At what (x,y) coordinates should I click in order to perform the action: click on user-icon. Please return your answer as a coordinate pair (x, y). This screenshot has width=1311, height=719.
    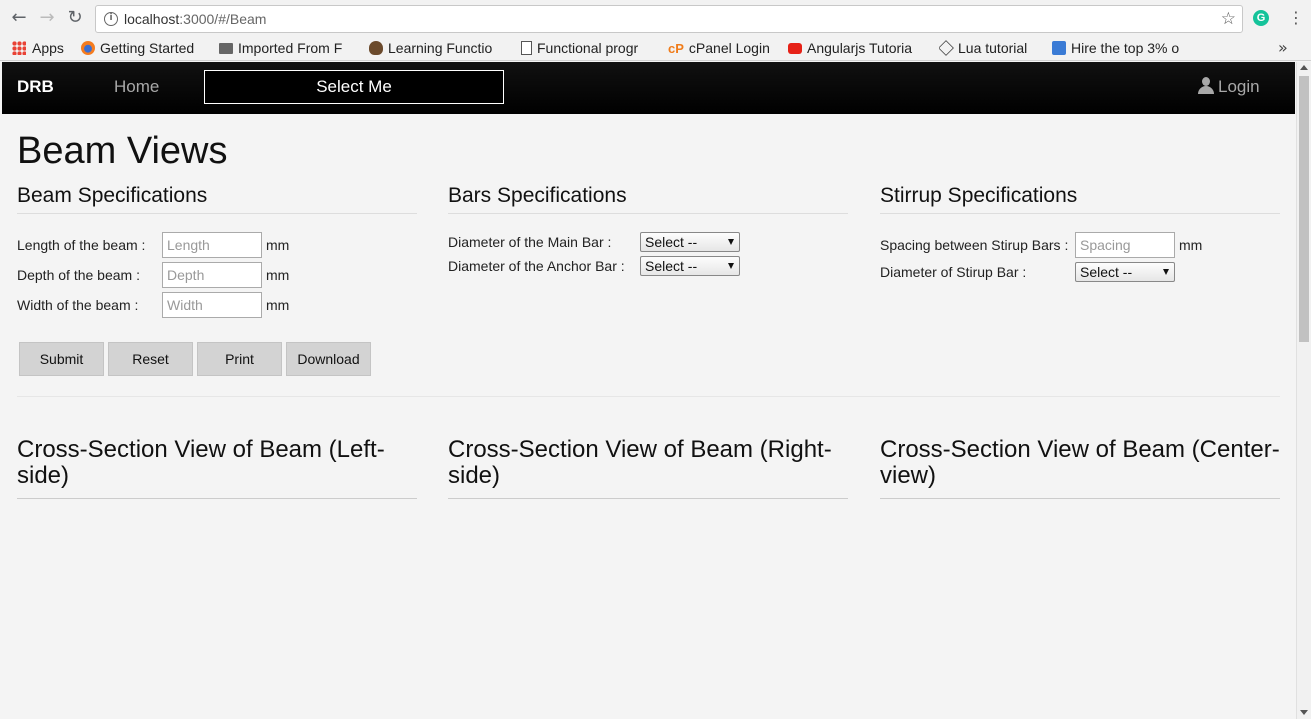
    Looking at the image, I should click on (1206, 85).